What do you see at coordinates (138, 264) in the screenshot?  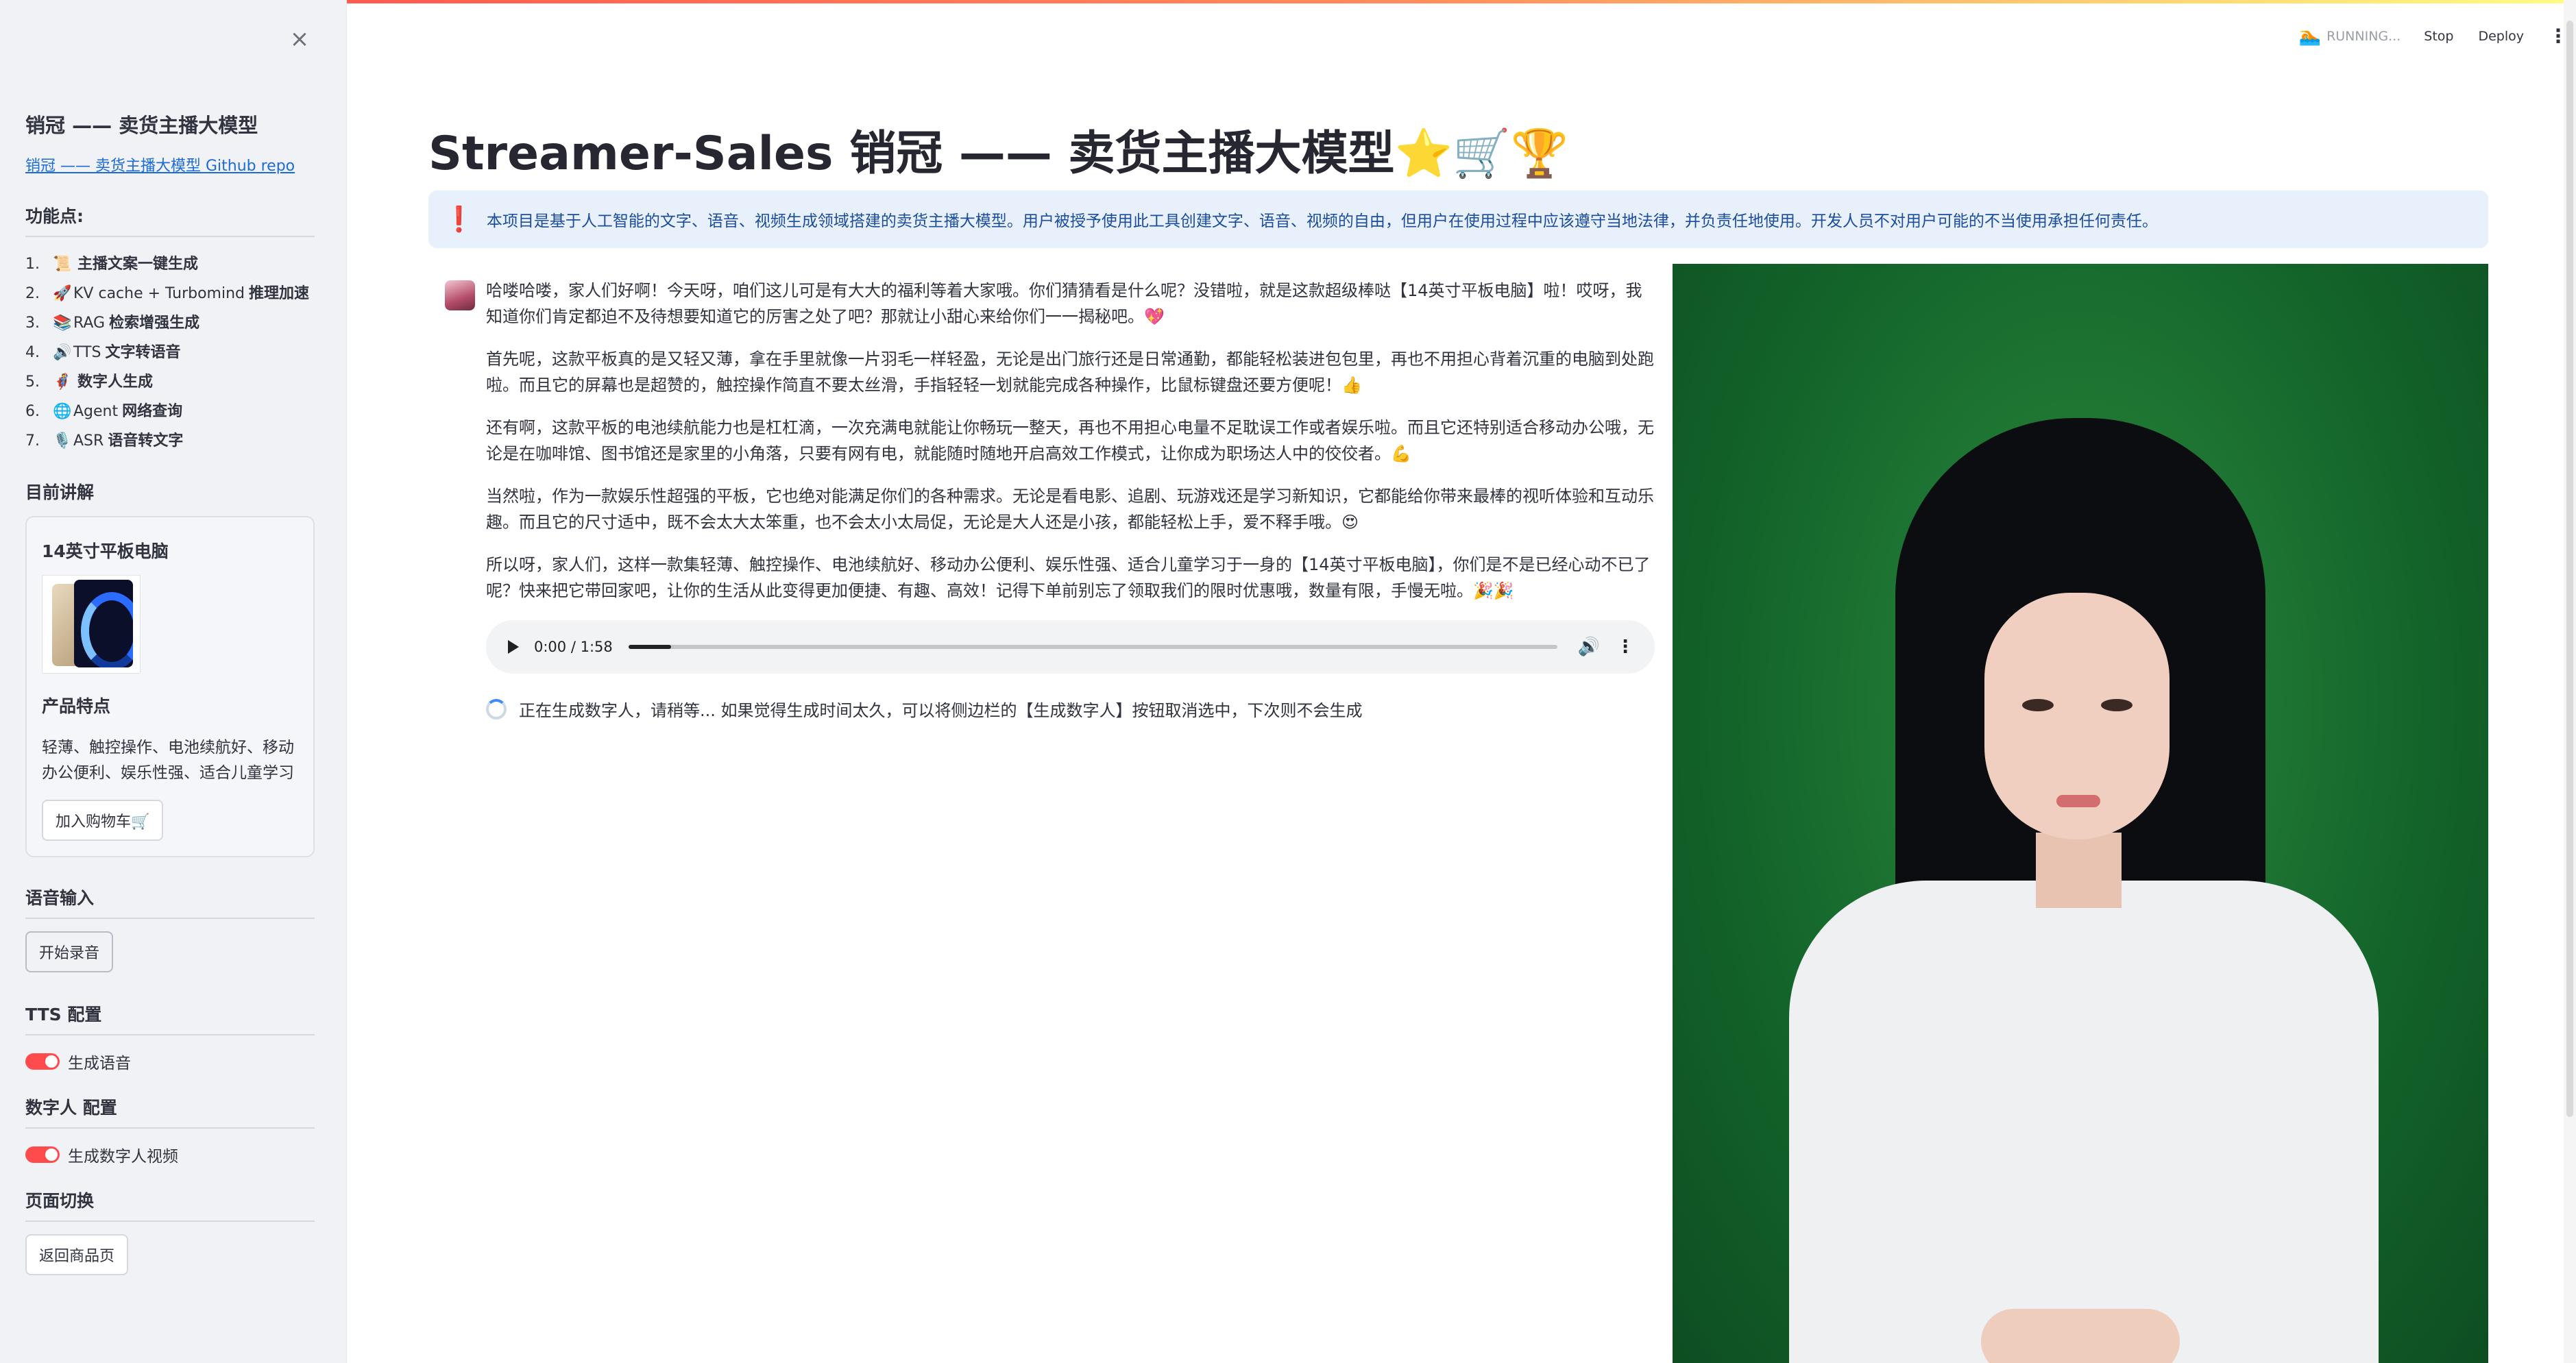 I see `feature-label: 主播文案一键生成` at bounding box center [138, 264].